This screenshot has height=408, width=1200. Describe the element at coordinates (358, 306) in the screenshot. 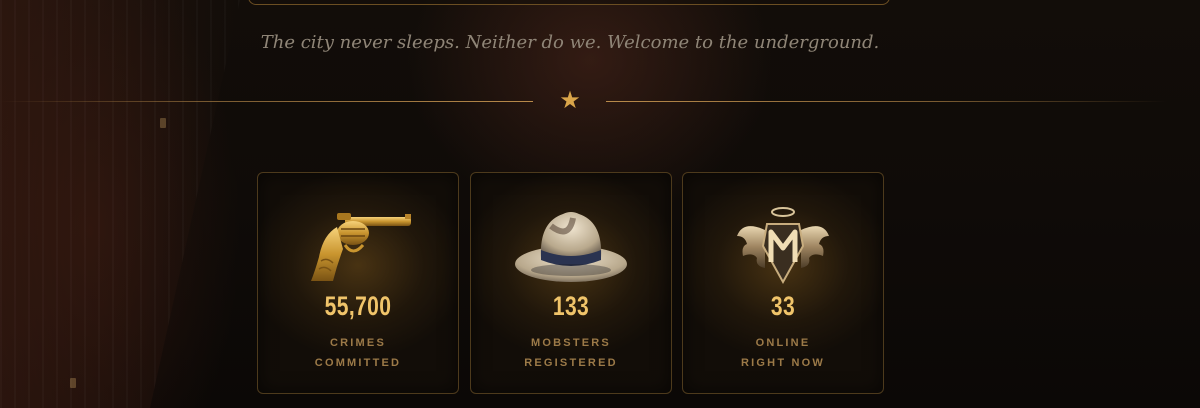

I see `stat-value: 55,700` at that location.